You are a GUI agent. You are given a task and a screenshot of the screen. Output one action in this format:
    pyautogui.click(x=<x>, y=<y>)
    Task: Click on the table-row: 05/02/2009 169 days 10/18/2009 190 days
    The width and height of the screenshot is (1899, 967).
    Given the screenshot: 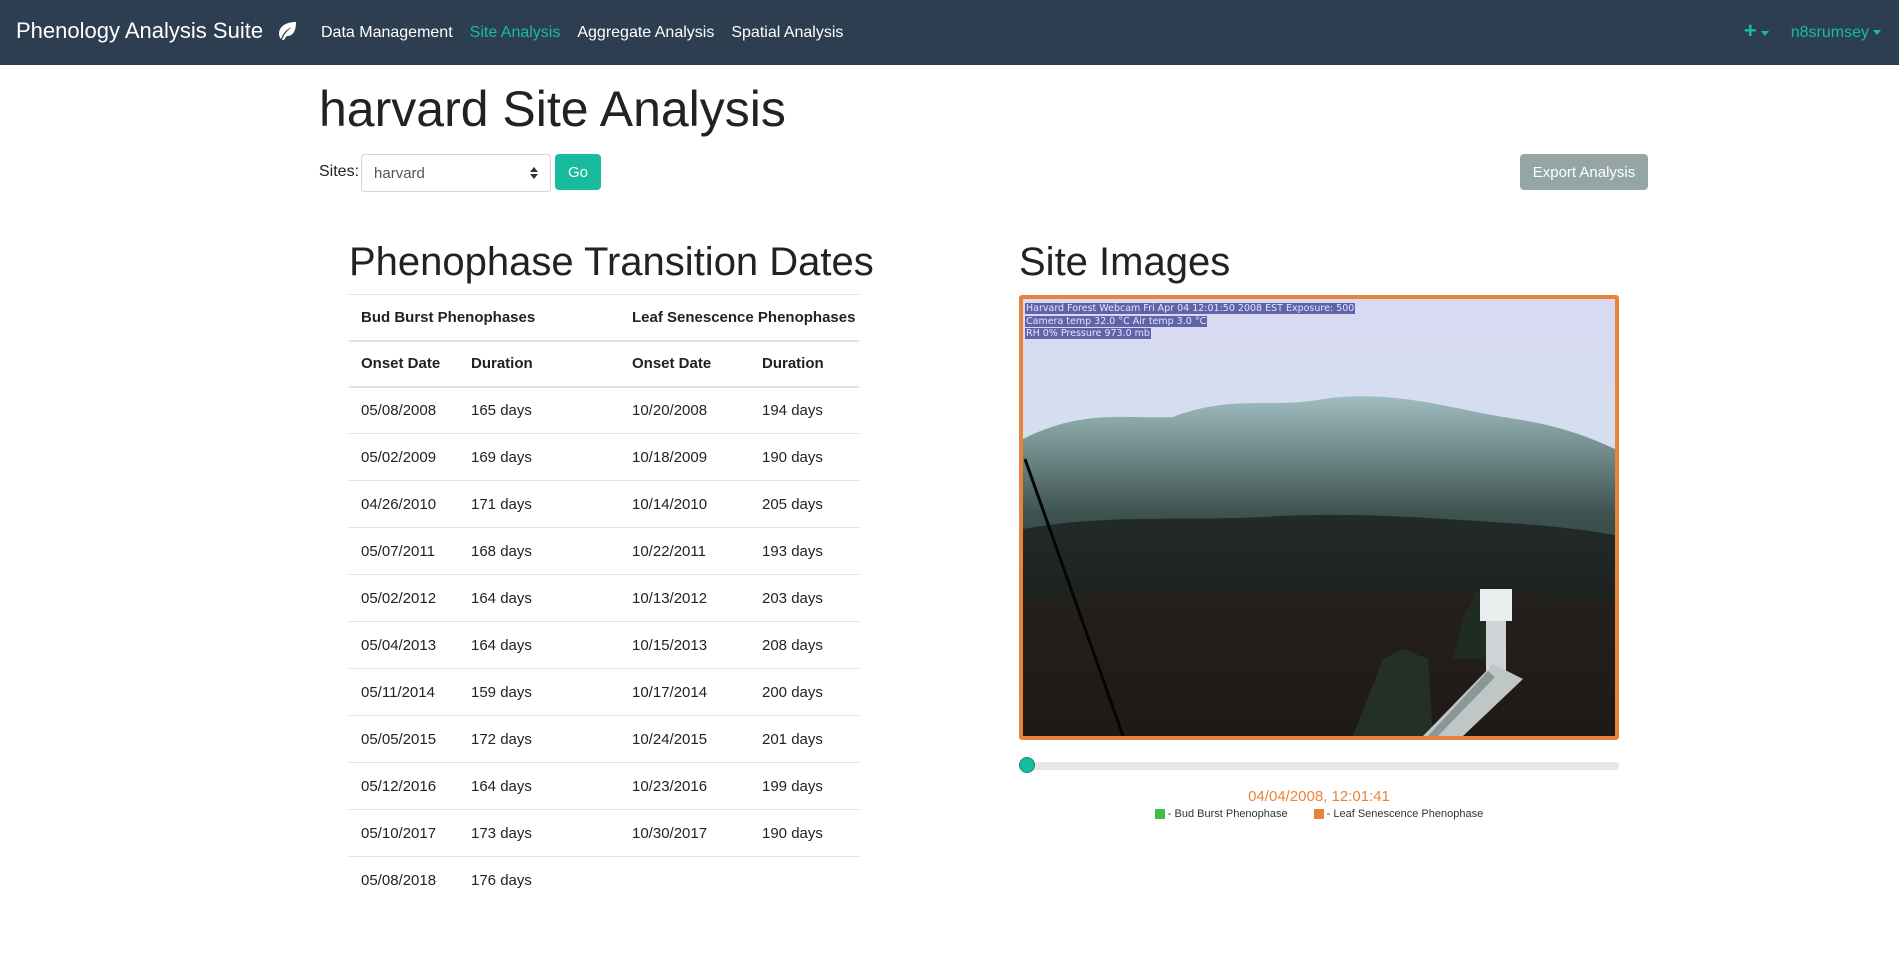 What is the action you would take?
    pyautogui.click(x=604, y=457)
    